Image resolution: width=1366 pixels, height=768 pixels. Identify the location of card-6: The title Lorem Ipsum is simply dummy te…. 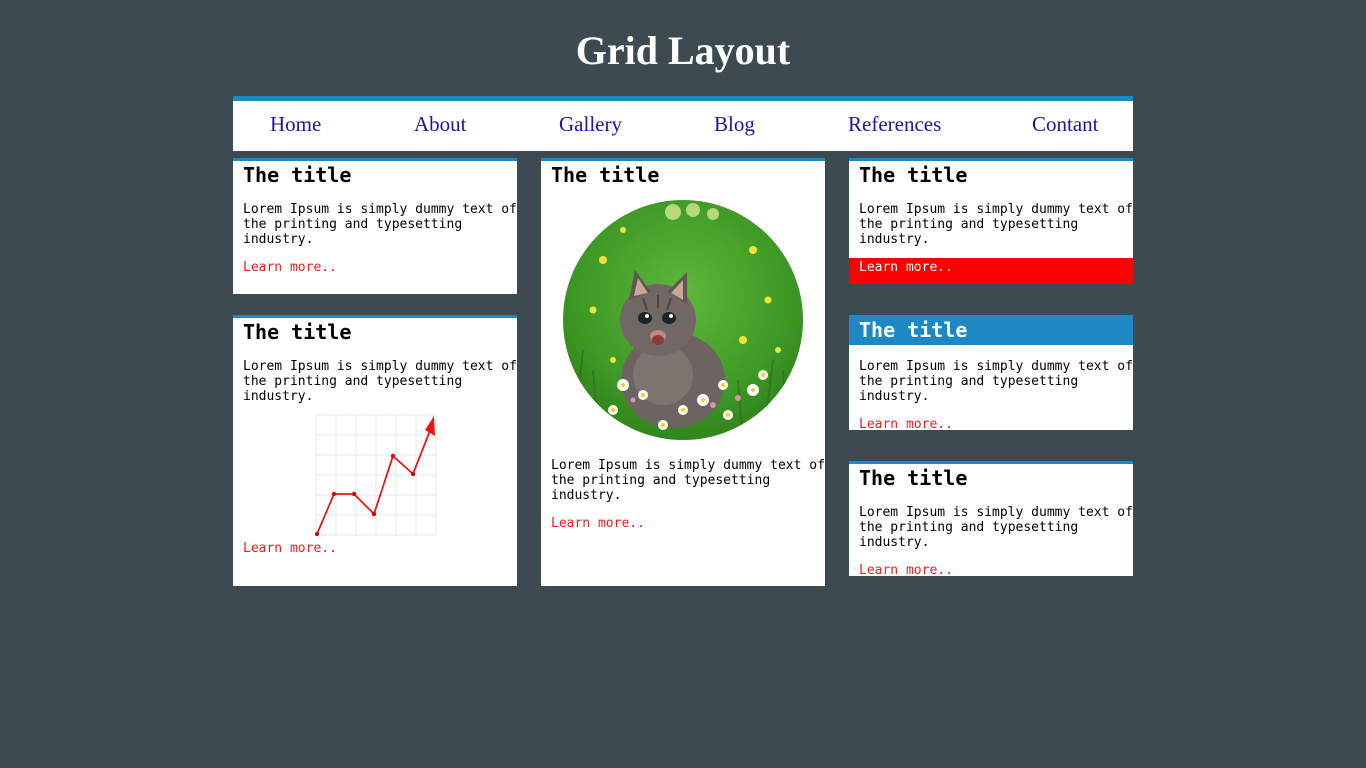
(991, 518).